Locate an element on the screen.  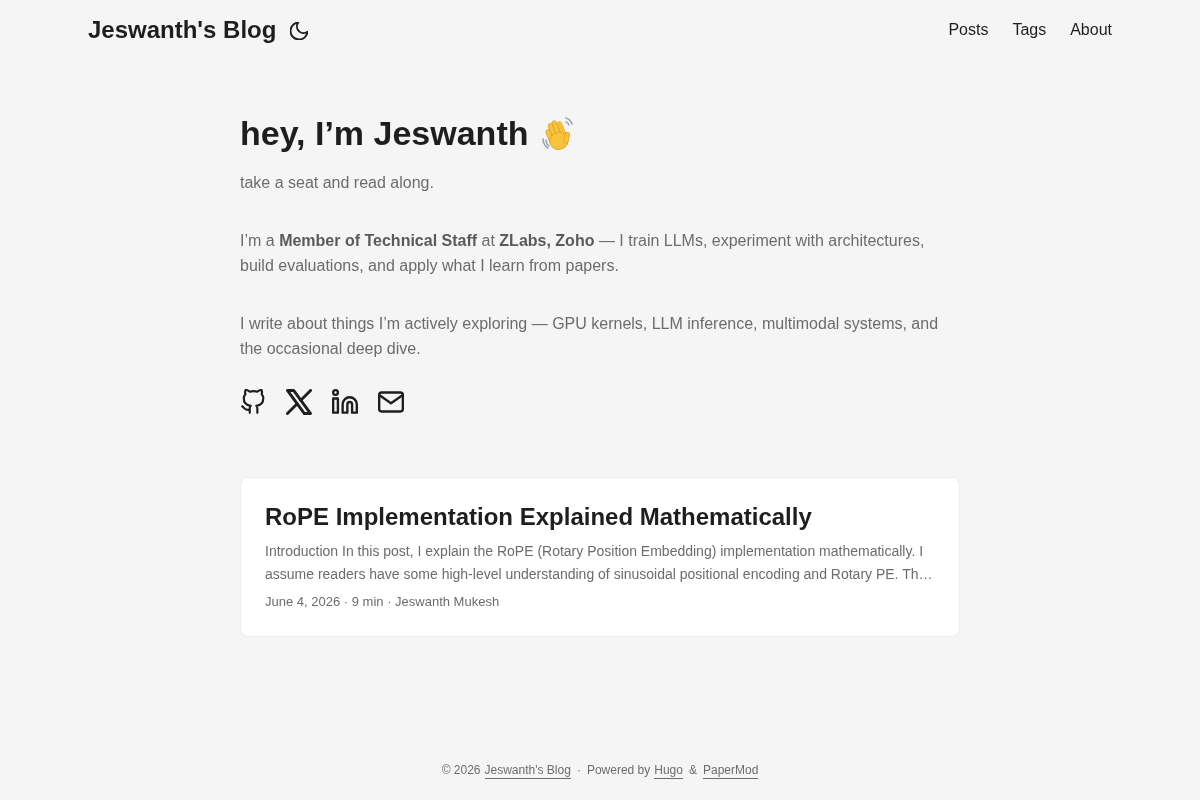
linkedin-icon is located at coordinates (345, 401).